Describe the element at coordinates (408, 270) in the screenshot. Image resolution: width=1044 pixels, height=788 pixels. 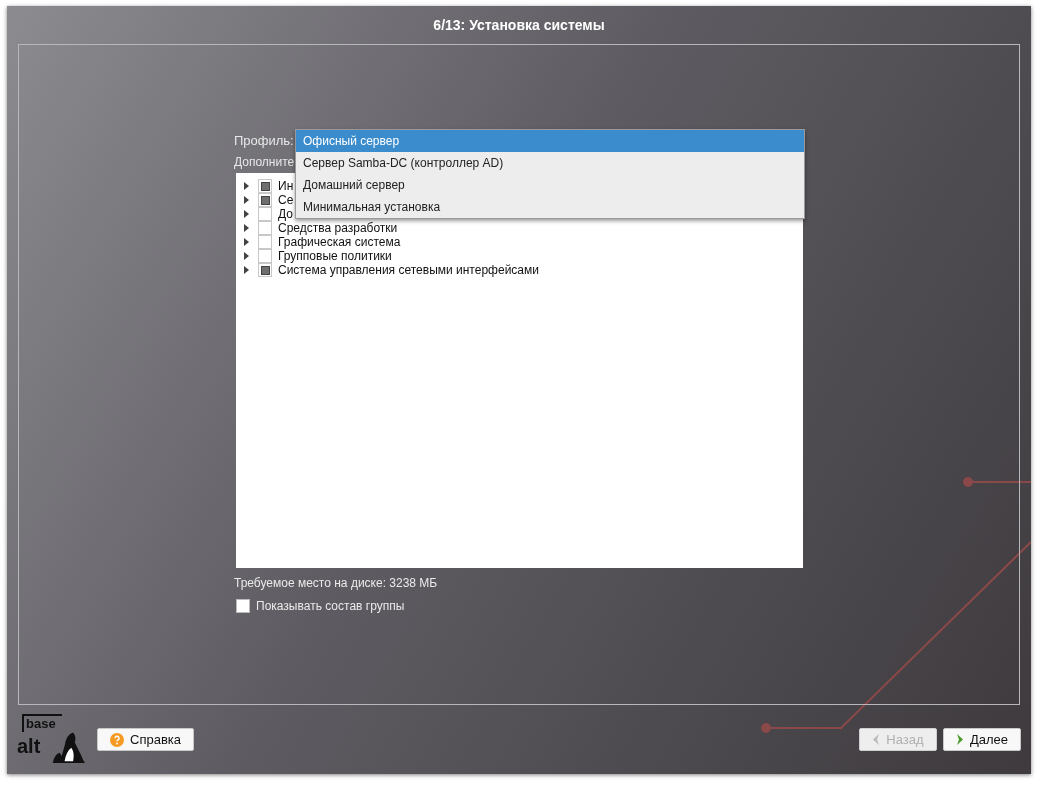
I see `group-label: Система управления сетевыми интерфейсами` at that location.